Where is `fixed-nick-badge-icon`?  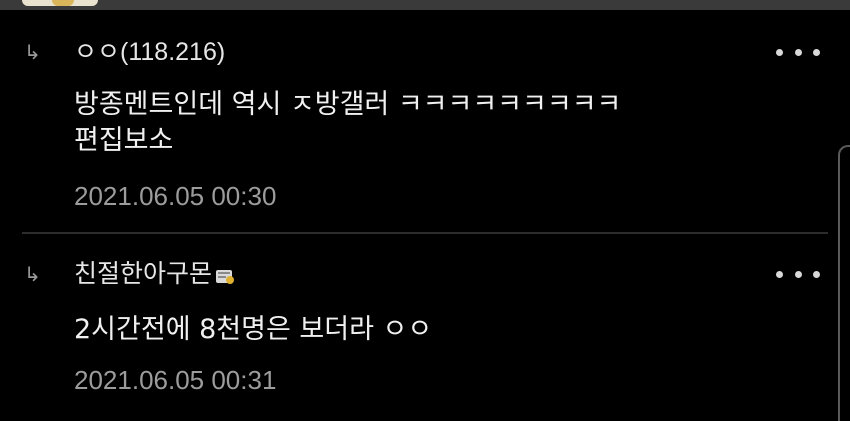
fixed-nick-badge-icon is located at coordinates (225, 277).